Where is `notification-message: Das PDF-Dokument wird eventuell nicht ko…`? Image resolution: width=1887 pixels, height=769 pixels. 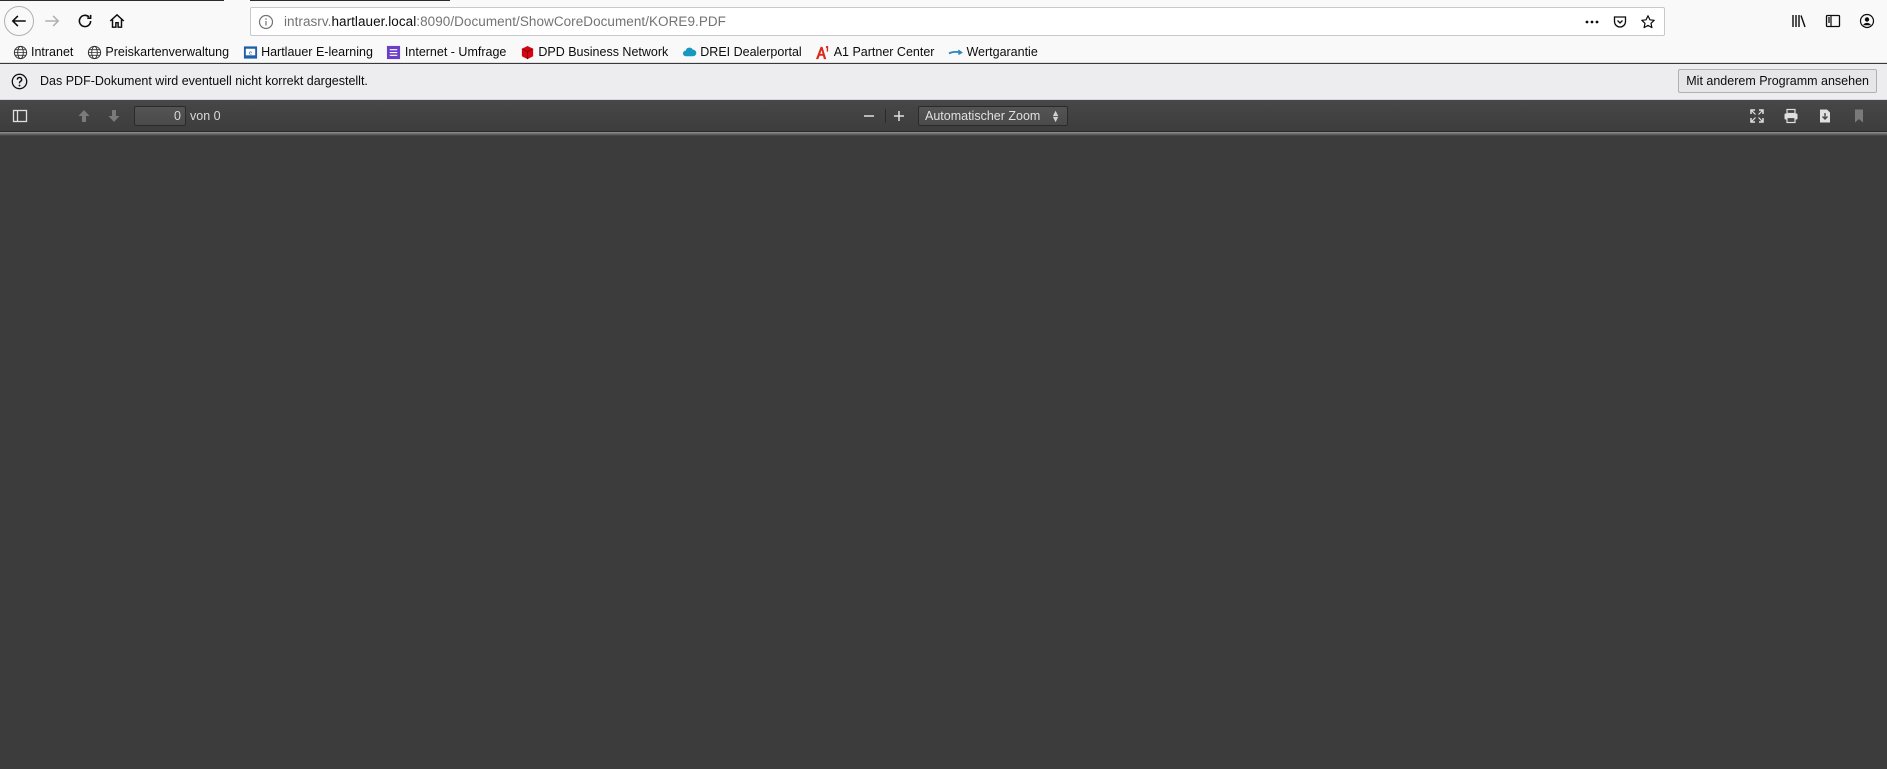
notification-message: Das PDF-Dokument wird eventuell nicht ko… is located at coordinates (204, 81).